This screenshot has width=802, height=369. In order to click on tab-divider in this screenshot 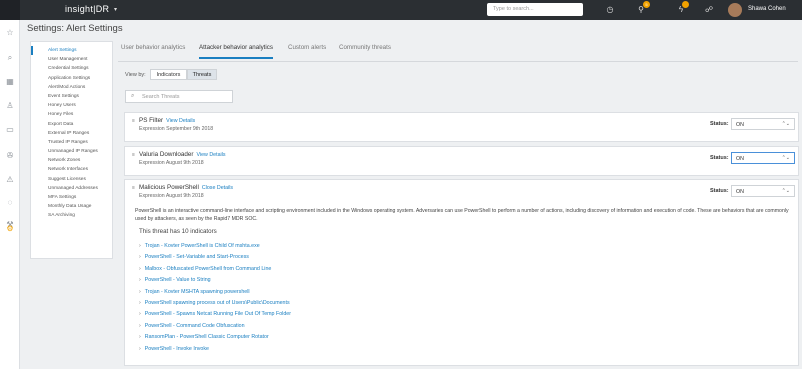, I will do `click(458, 61)`.